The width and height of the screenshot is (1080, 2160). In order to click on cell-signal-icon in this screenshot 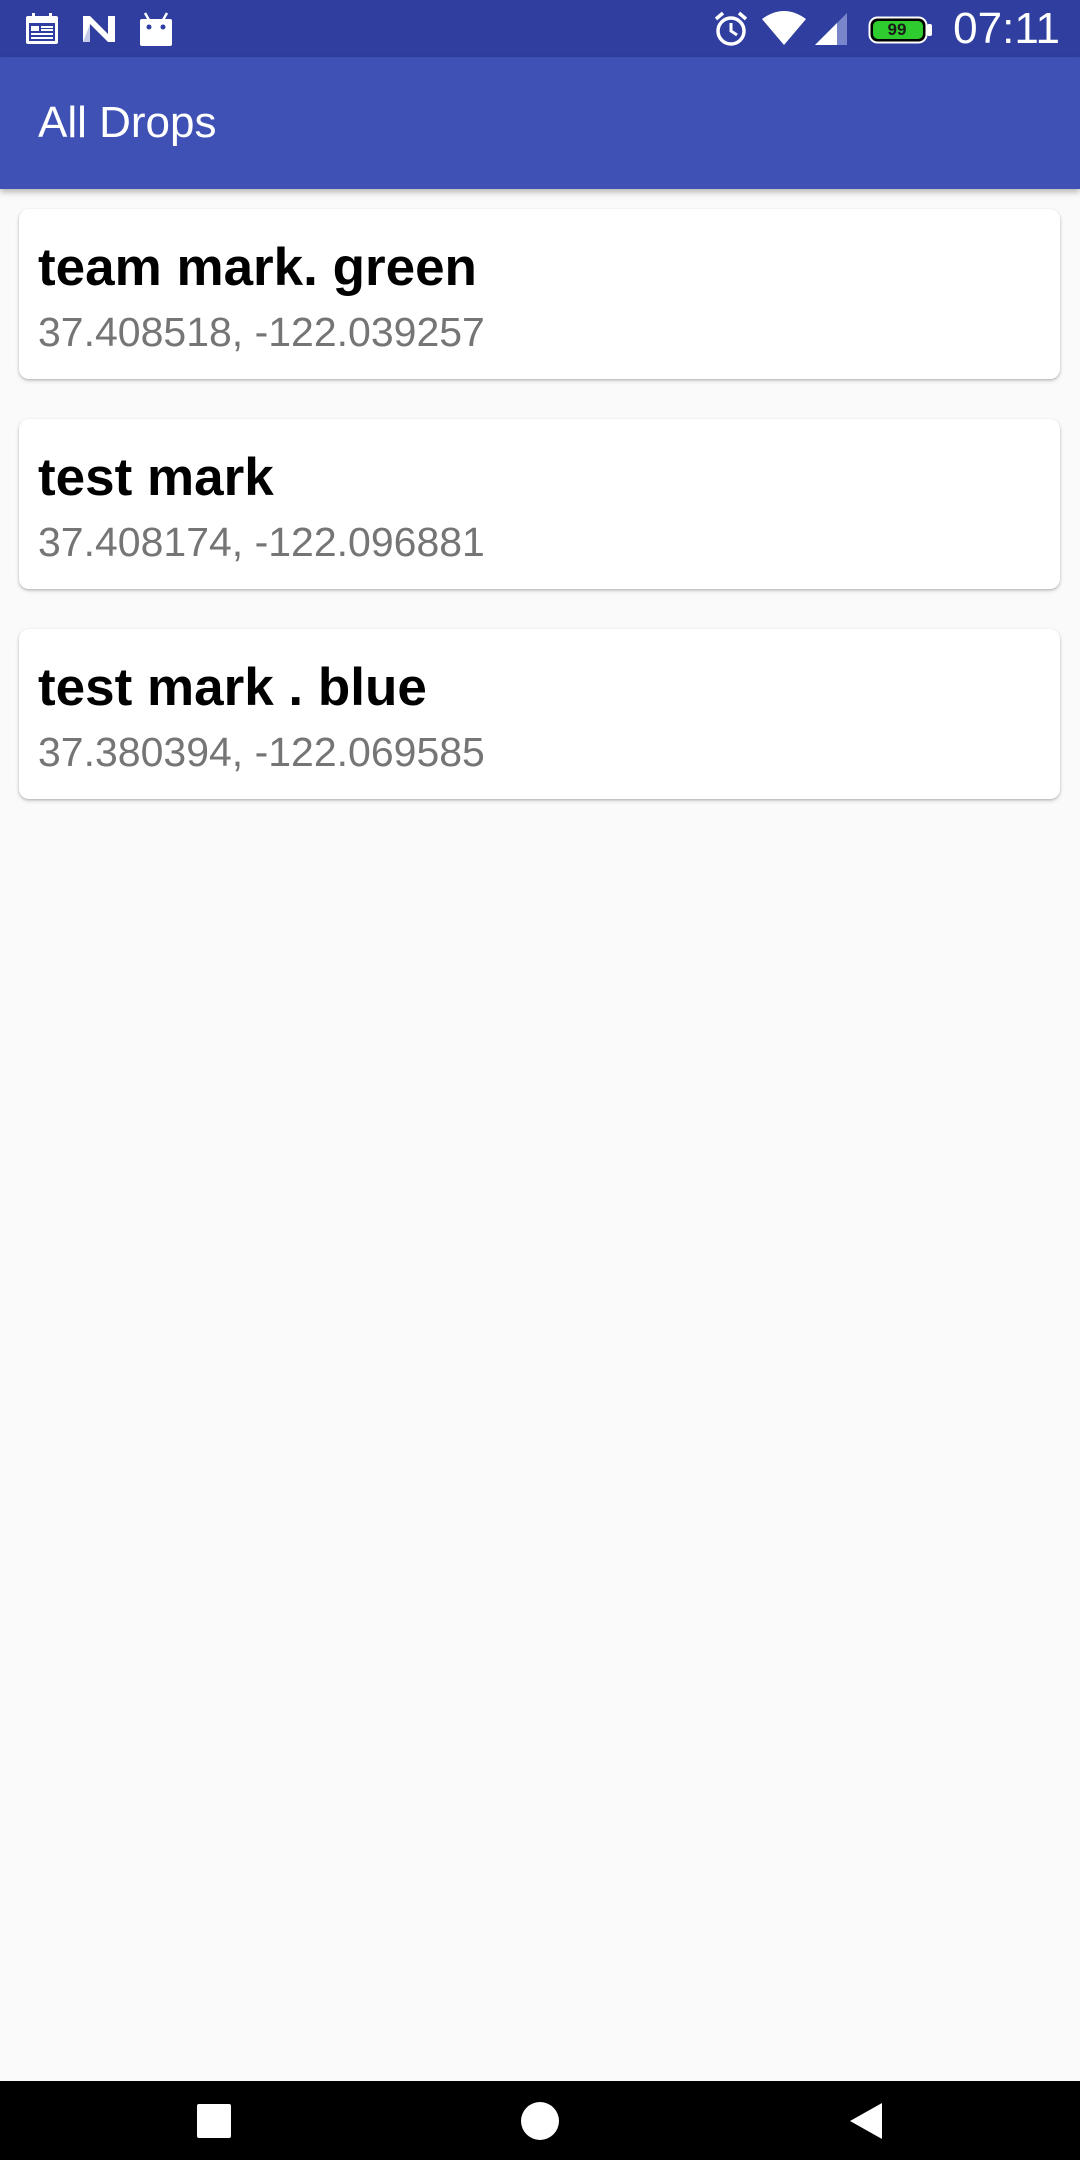, I will do `click(831, 29)`.